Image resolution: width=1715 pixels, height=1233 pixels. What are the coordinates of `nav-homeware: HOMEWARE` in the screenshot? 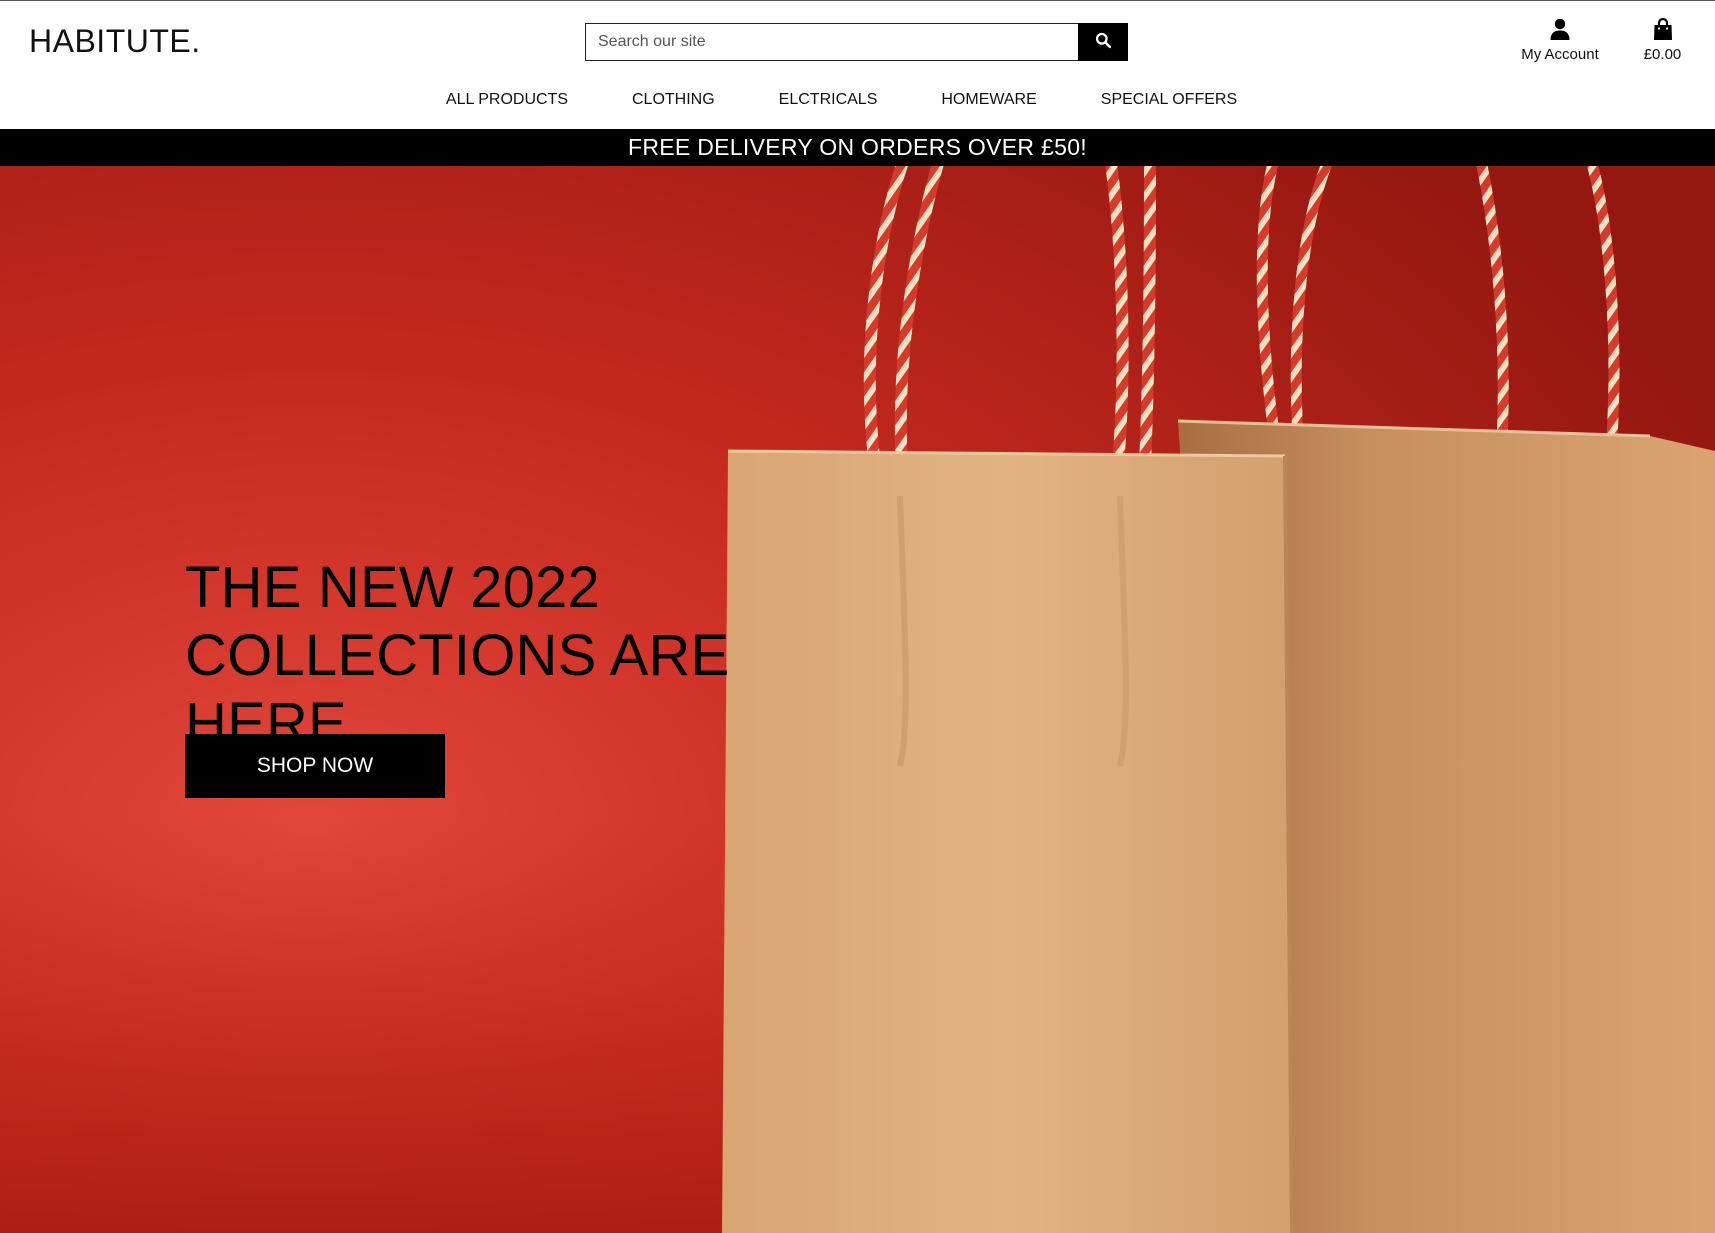 It's located at (988, 103).